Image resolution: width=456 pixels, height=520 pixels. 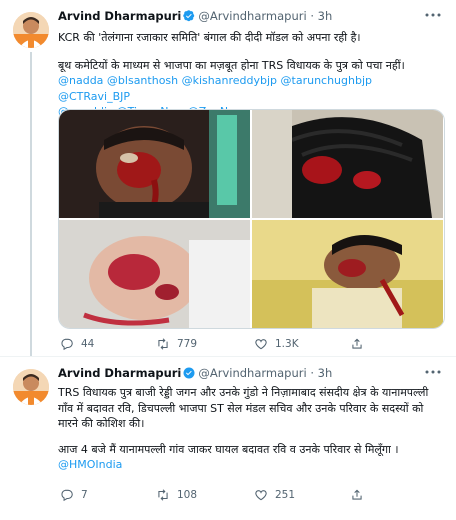 I want to click on like-count: 251, so click(x=285, y=495).